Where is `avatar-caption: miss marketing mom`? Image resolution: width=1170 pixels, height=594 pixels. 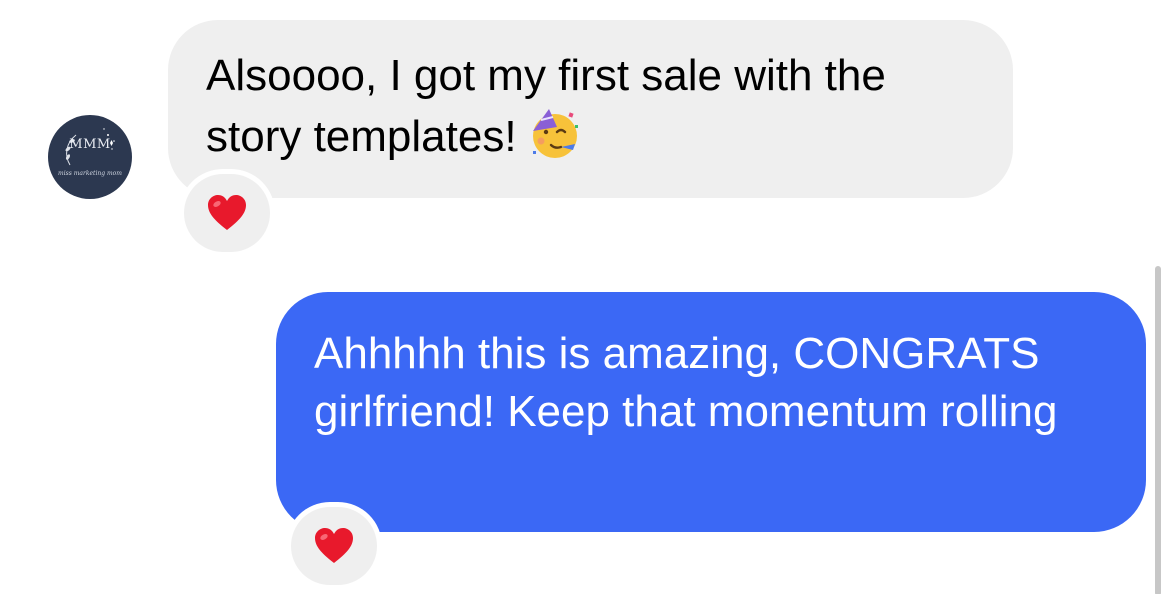 avatar-caption: miss marketing mom is located at coordinates (90, 173).